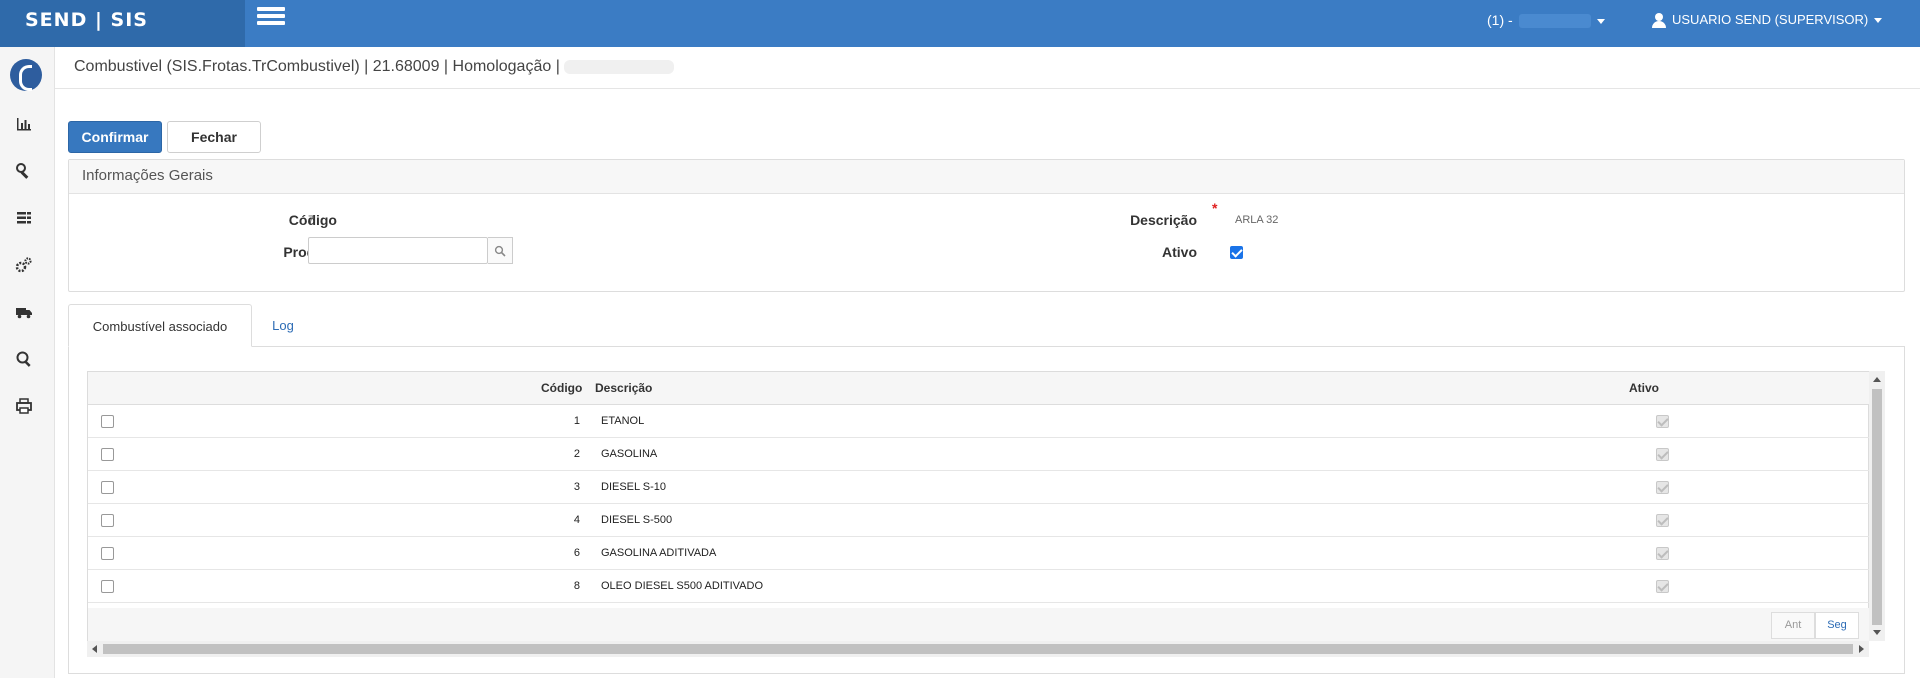  I want to click on grid-pager: Ant Seg, so click(979, 624).